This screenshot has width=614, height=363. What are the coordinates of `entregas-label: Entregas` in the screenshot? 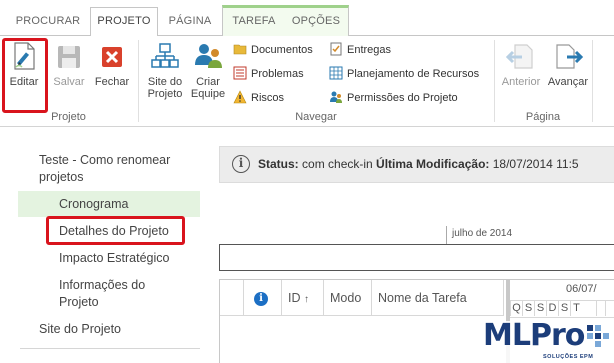 It's located at (369, 50).